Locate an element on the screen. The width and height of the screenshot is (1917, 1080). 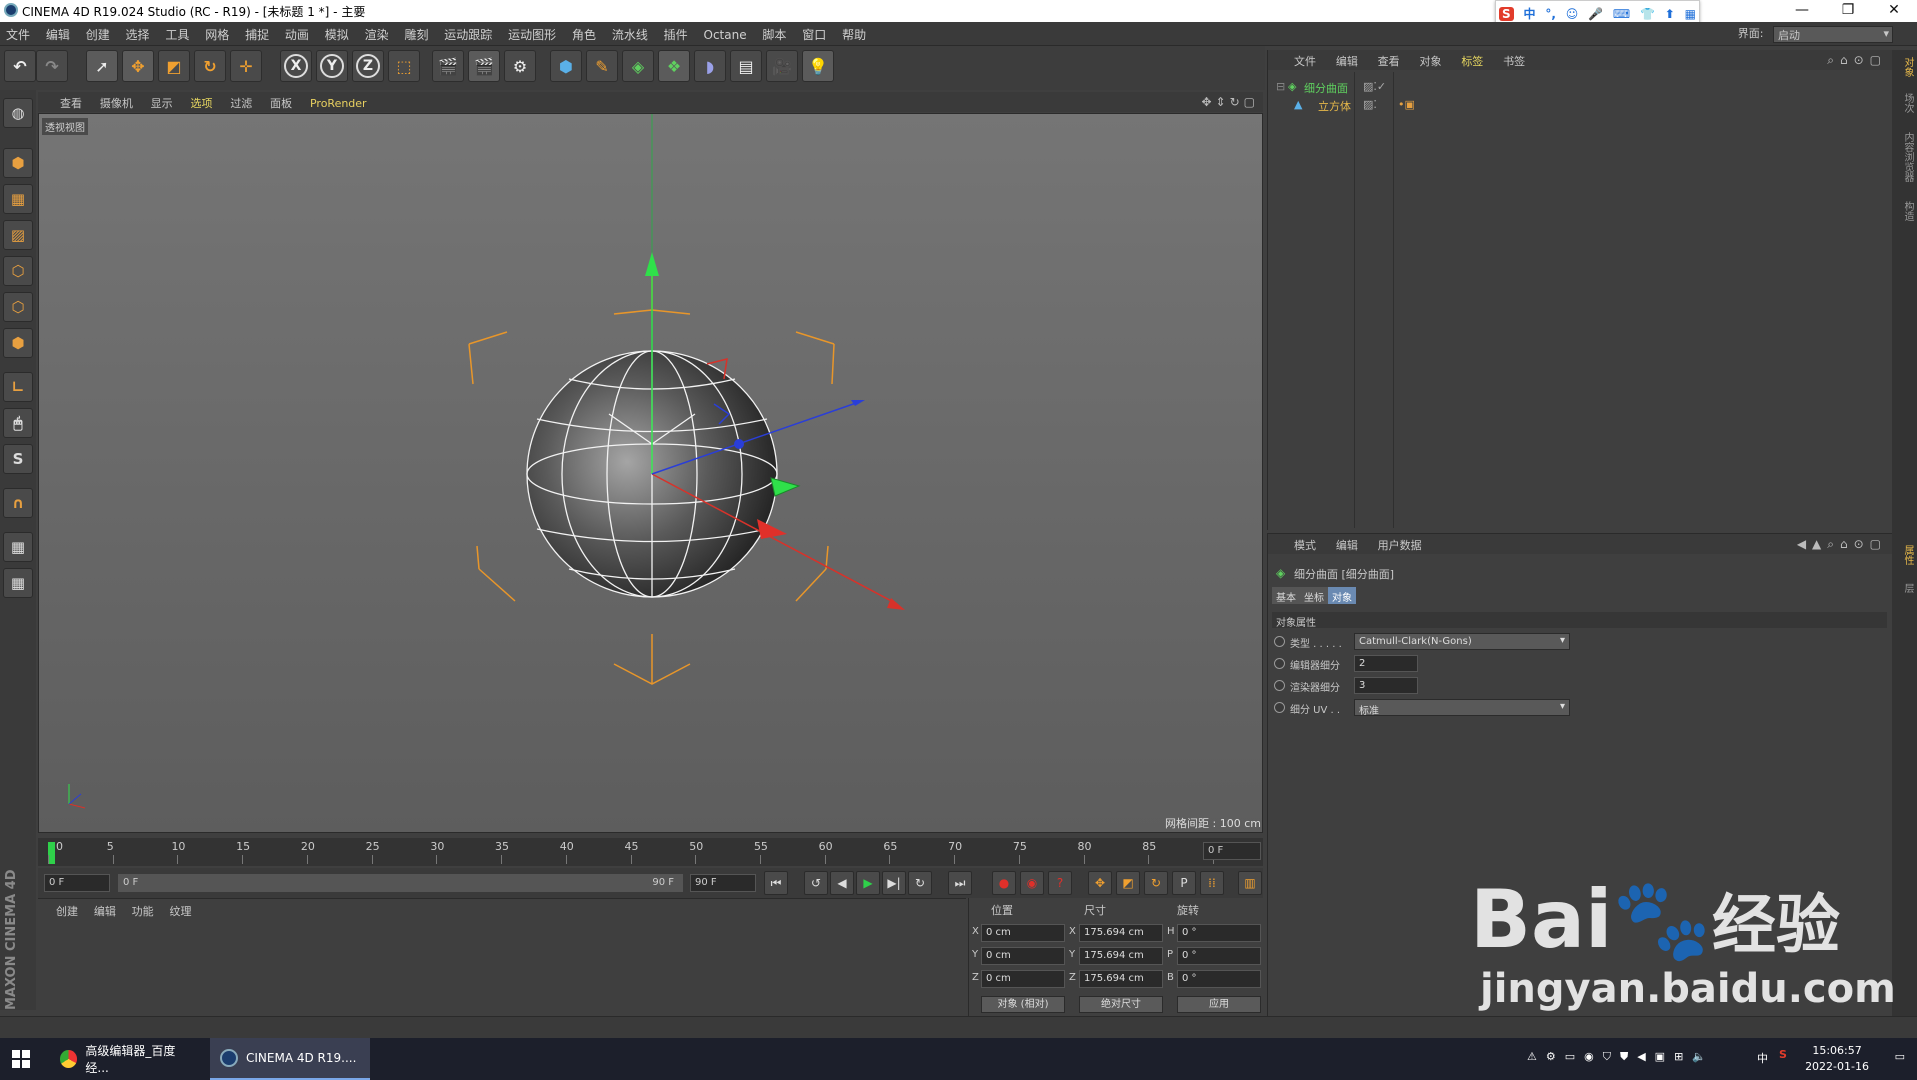
obj-menu-bookmarks: 书签 is located at coordinates (1514, 59).